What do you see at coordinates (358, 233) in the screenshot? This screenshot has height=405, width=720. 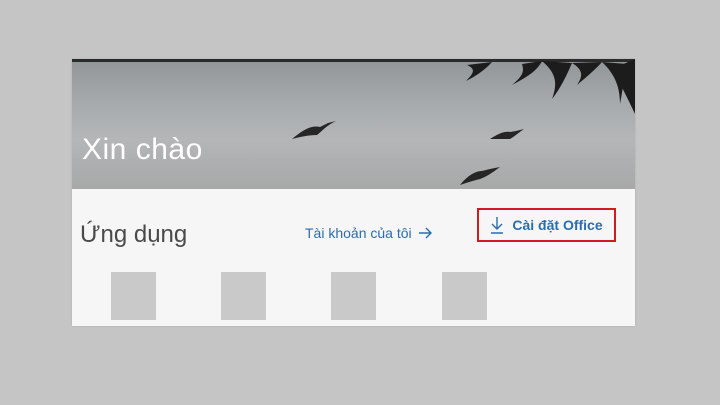 I see `my-account-label: Tài khoản của tôi` at bounding box center [358, 233].